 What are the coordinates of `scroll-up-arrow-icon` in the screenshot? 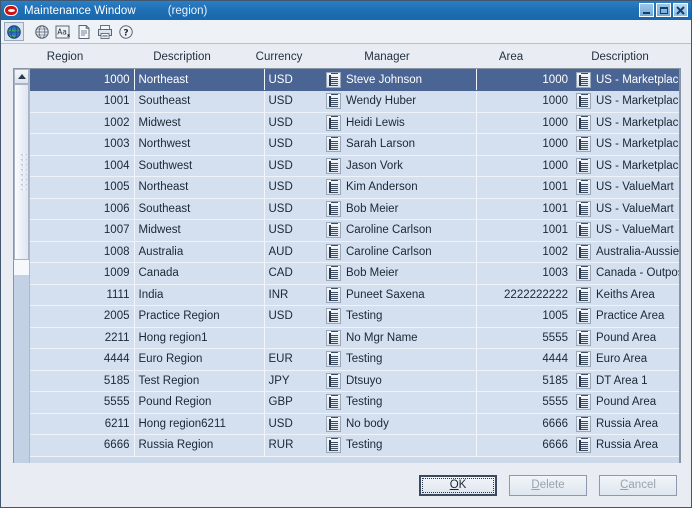 It's located at (21, 76).